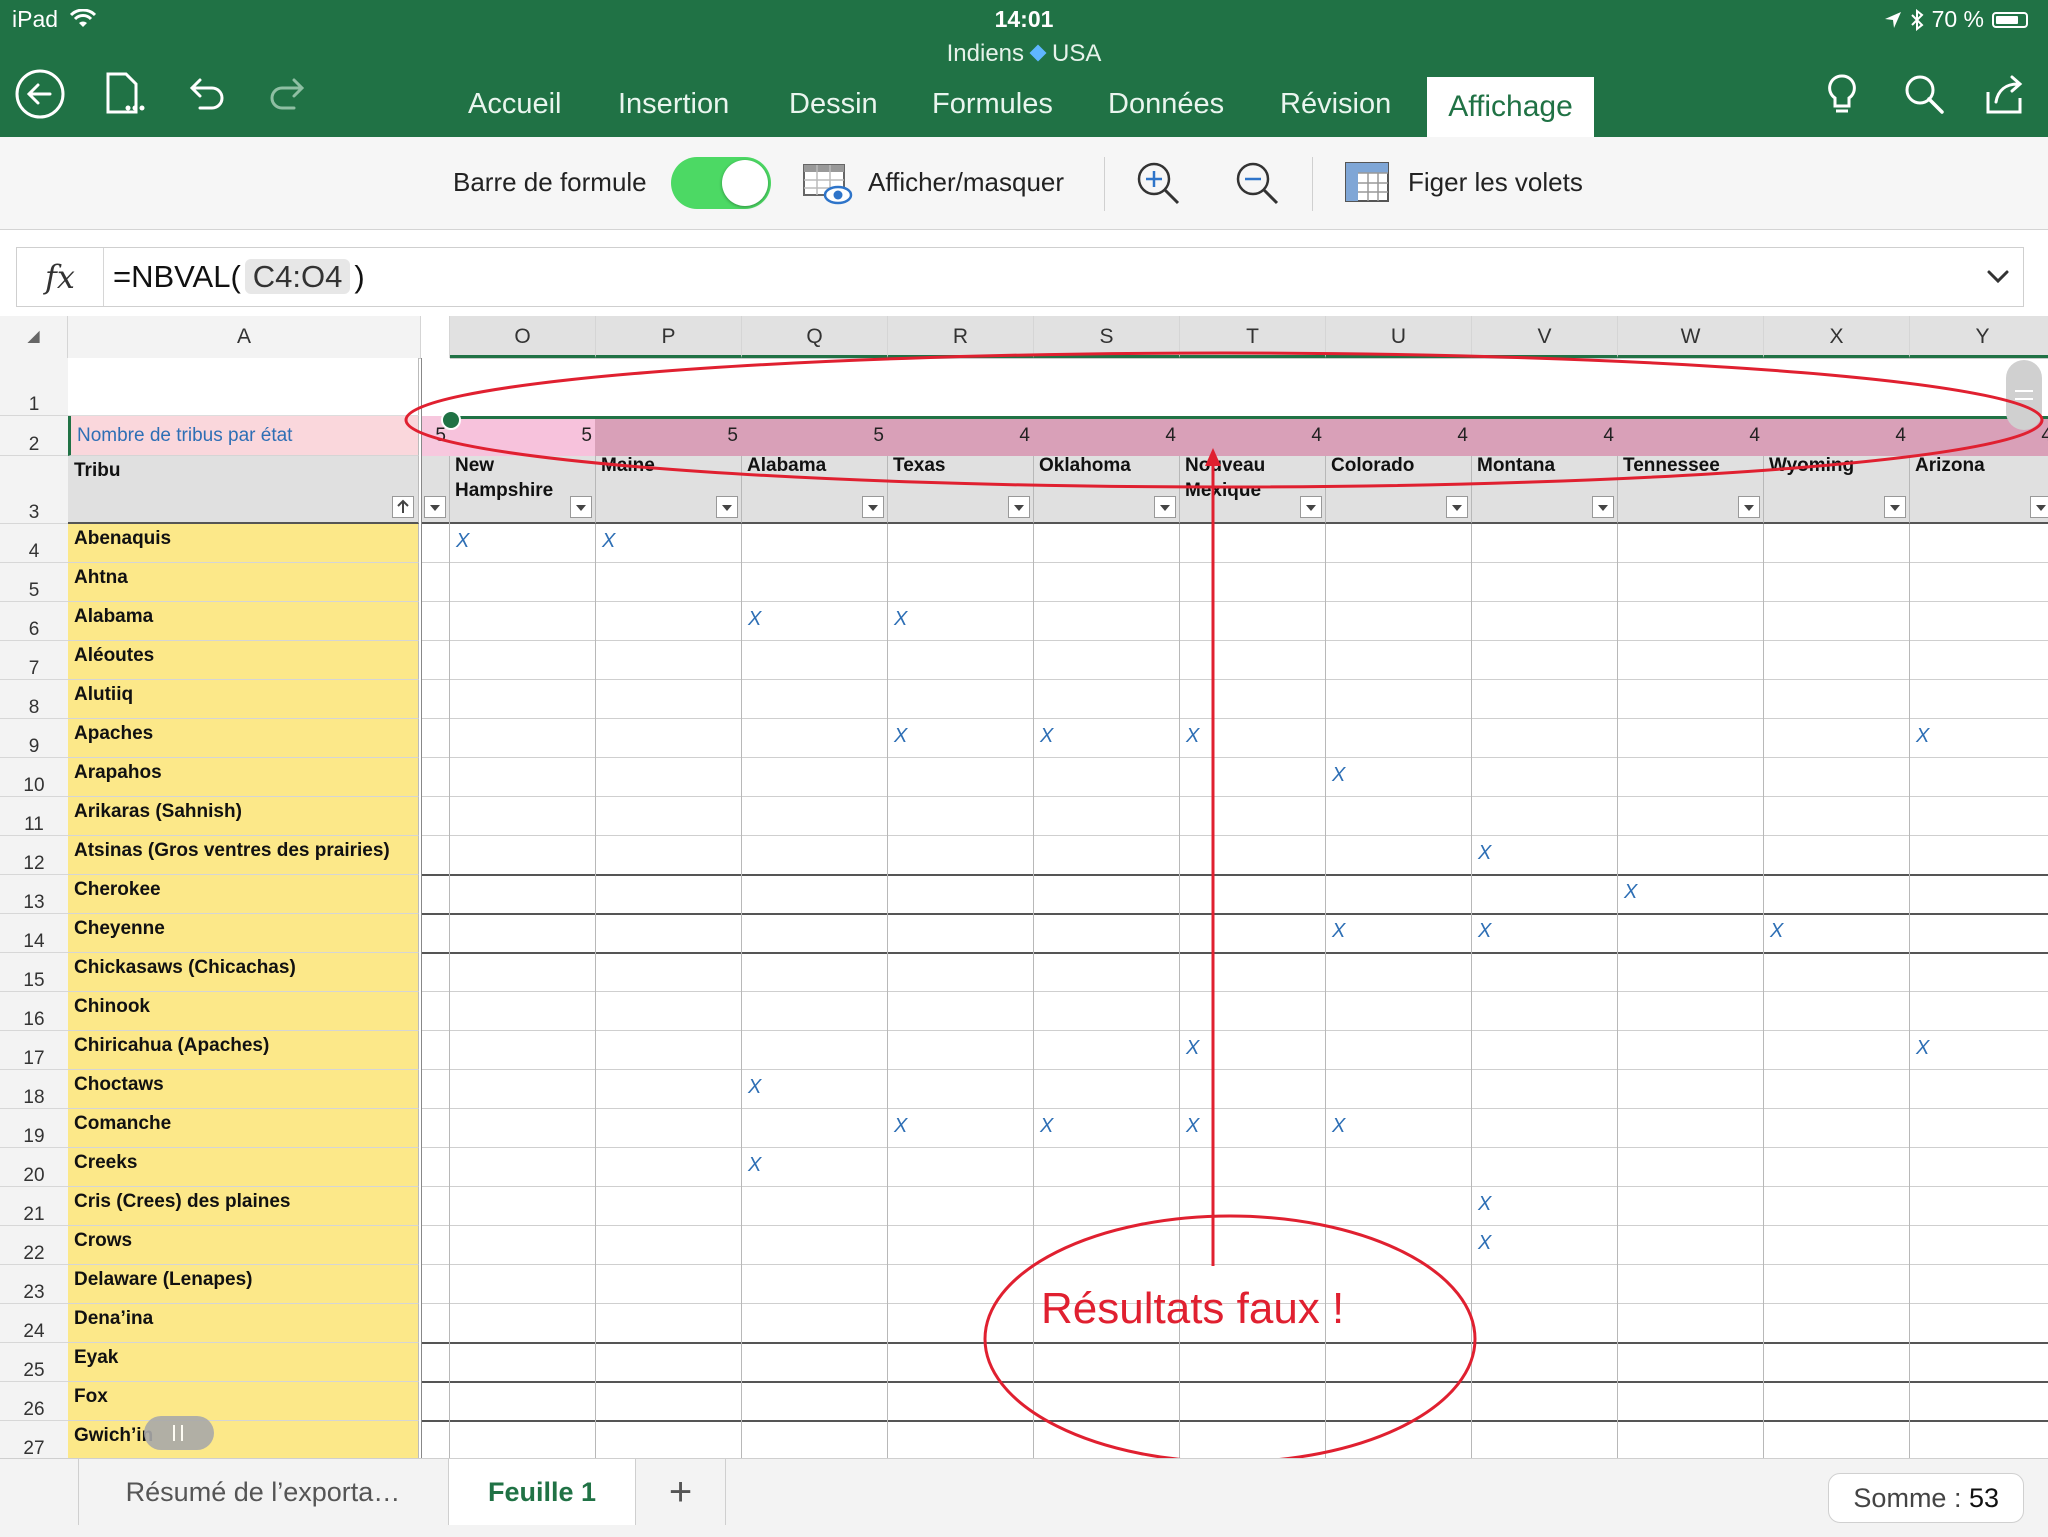 This screenshot has height=1537, width=2048. Describe the element at coordinates (124, 94) in the screenshot. I see `file-icon` at that location.